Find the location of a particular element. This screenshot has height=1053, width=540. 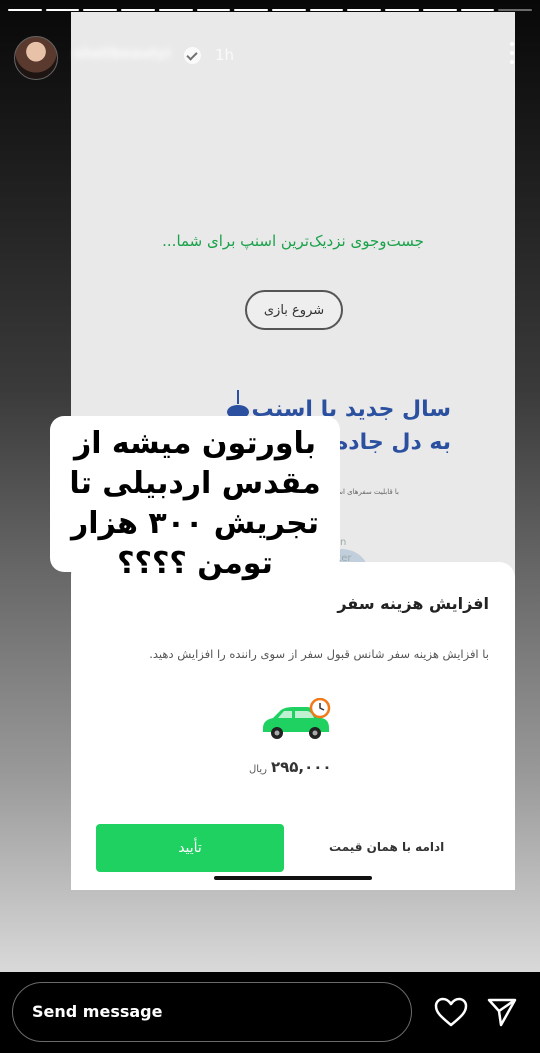

send-message-placeholder: Send message is located at coordinates (97, 1011).